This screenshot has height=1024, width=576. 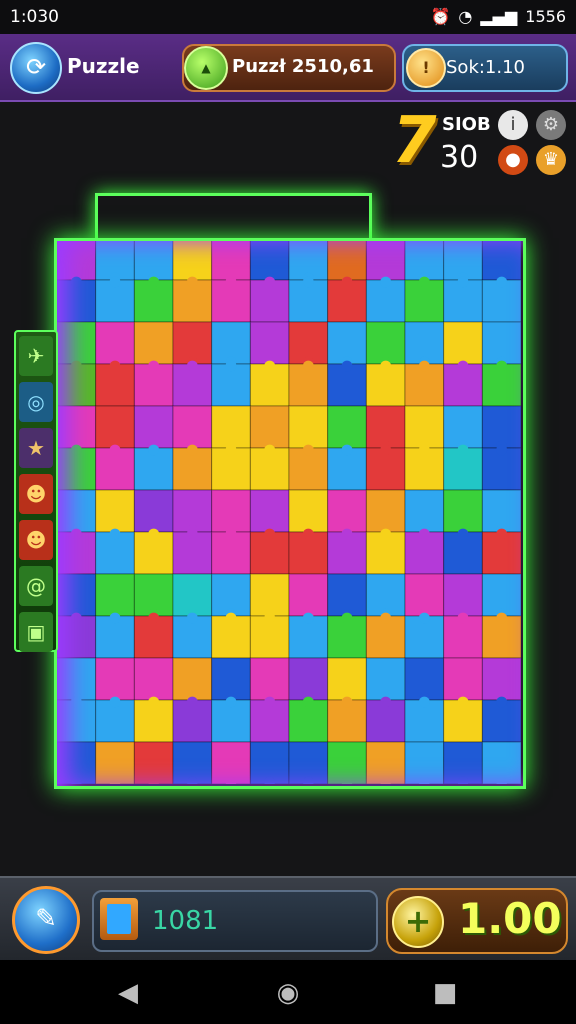 I want to click on puzzle-counter: ▲ Puzzł 2510,61, so click(x=289, y=68).